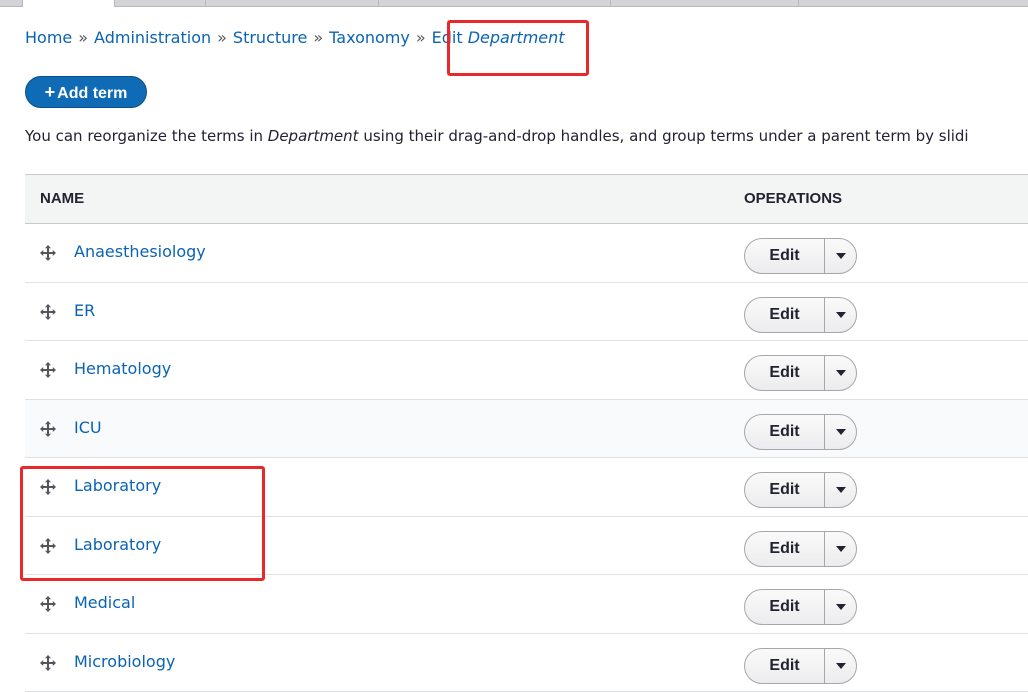  What do you see at coordinates (84, 311) in the screenshot?
I see `term-link: ER` at bounding box center [84, 311].